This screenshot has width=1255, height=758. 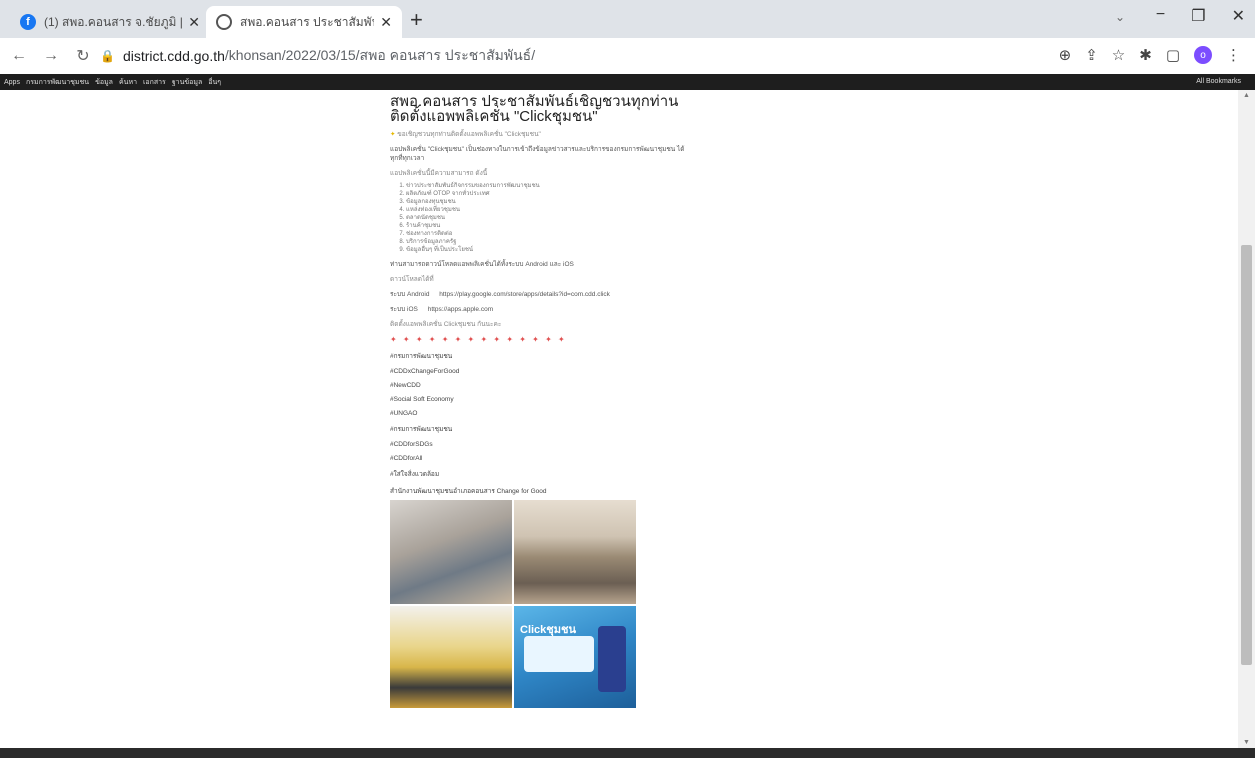 I want to click on list-item: ผลิตภัณฑ์ OTOP จากทั่วประเทศ, so click(x=548, y=194).